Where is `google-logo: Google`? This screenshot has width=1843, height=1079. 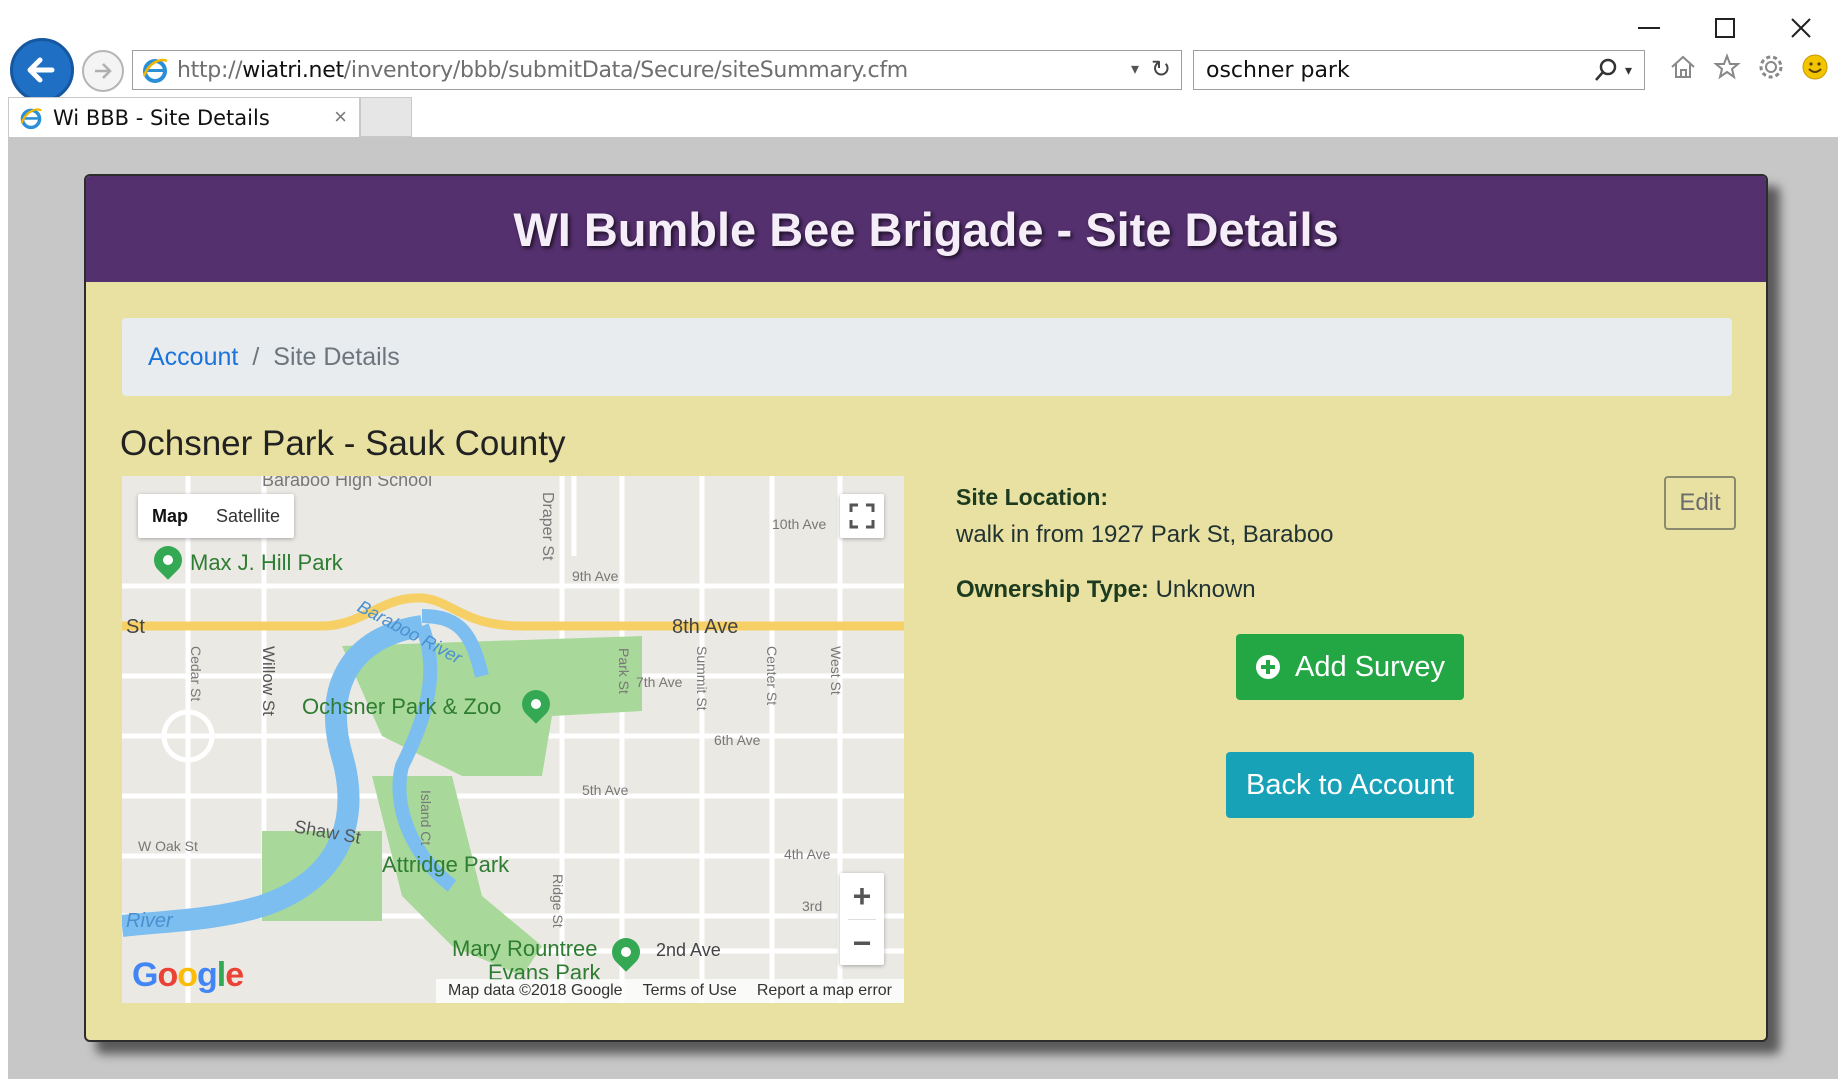 google-logo: Google is located at coordinates (188, 975).